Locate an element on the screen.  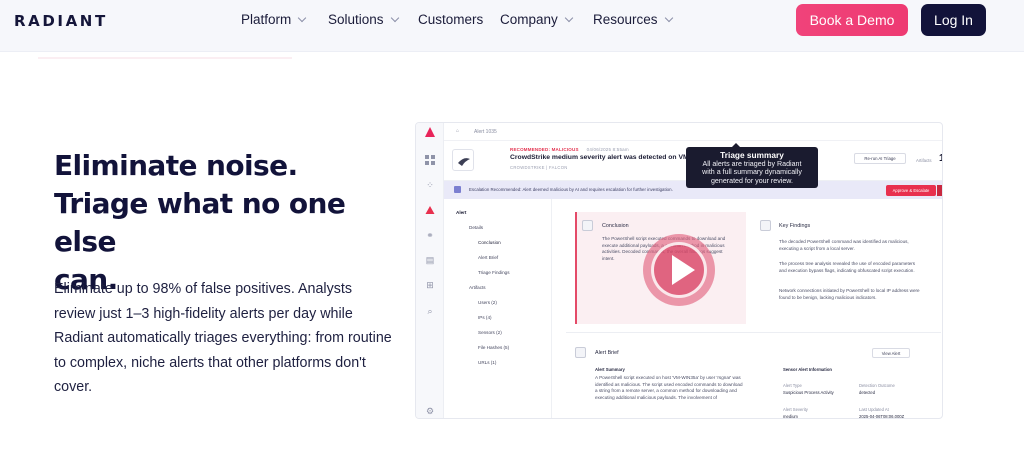
headline-line: Triage what no one else is located at coordinates (200, 222).